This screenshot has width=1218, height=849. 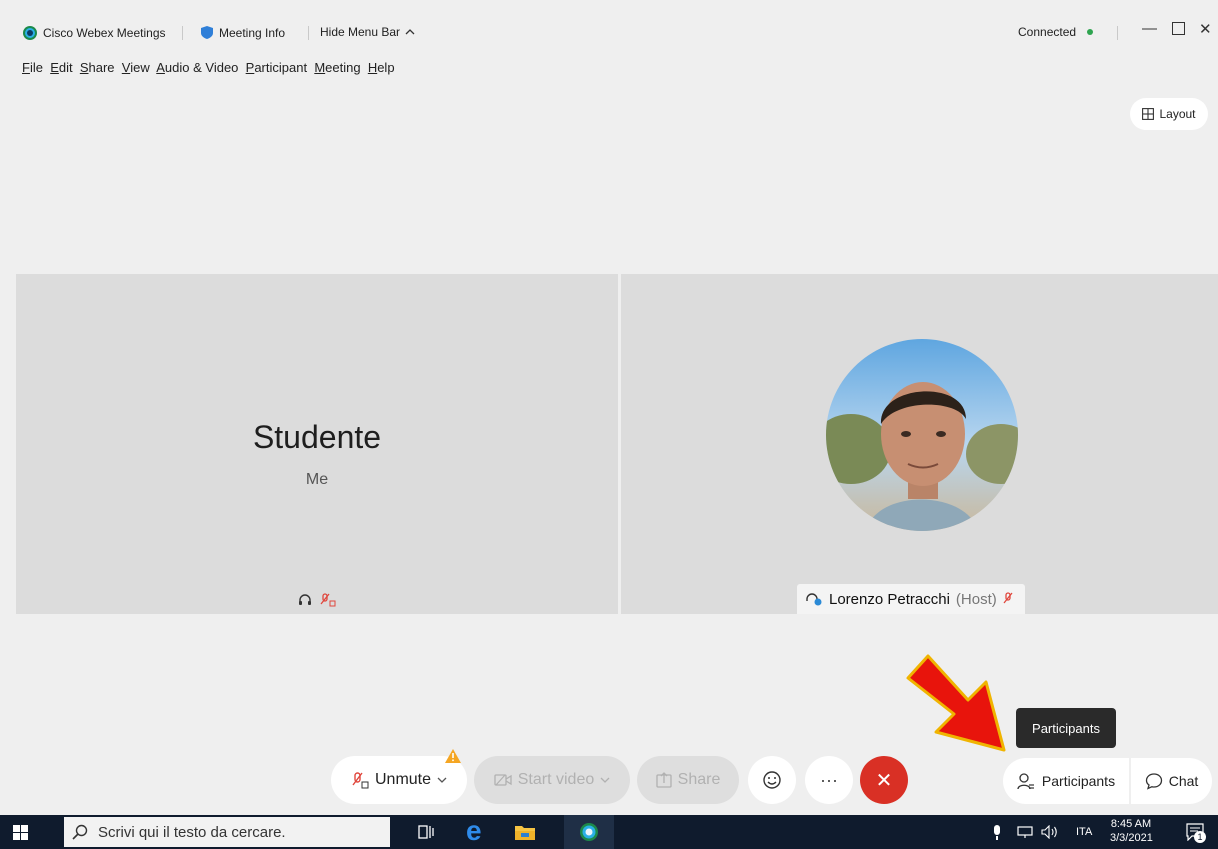 I want to click on shield-icon, so click(x=207, y=32).